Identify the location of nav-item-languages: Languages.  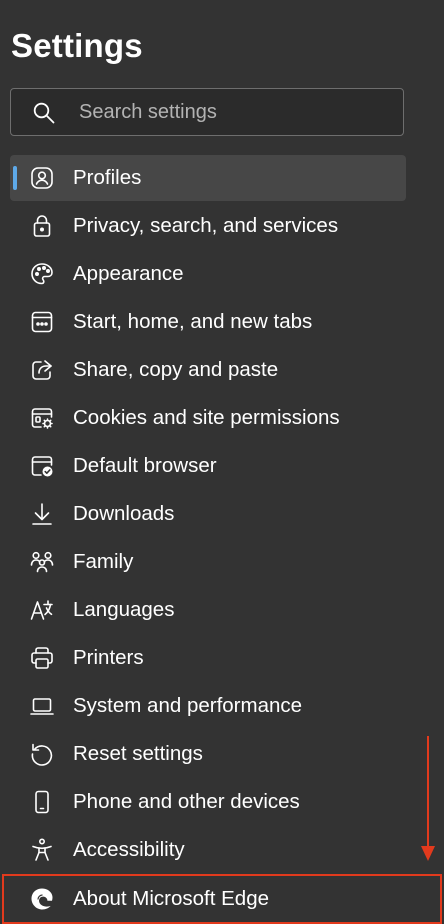
(208, 610).